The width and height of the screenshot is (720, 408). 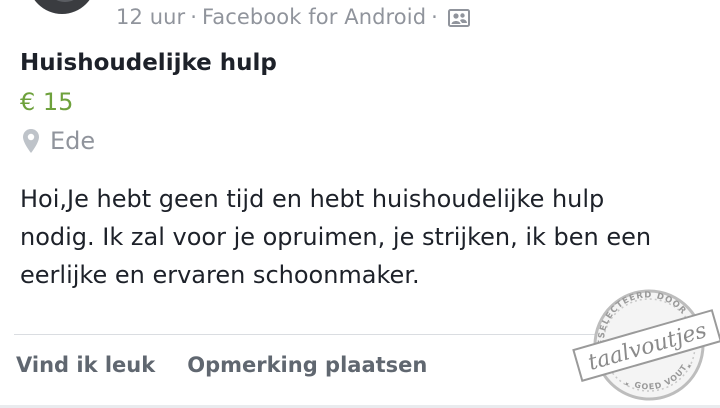 What do you see at coordinates (148, 63) in the screenshot?
I see `listing-title: Huishoudelijke hulp` at bounding box center [148, 63].